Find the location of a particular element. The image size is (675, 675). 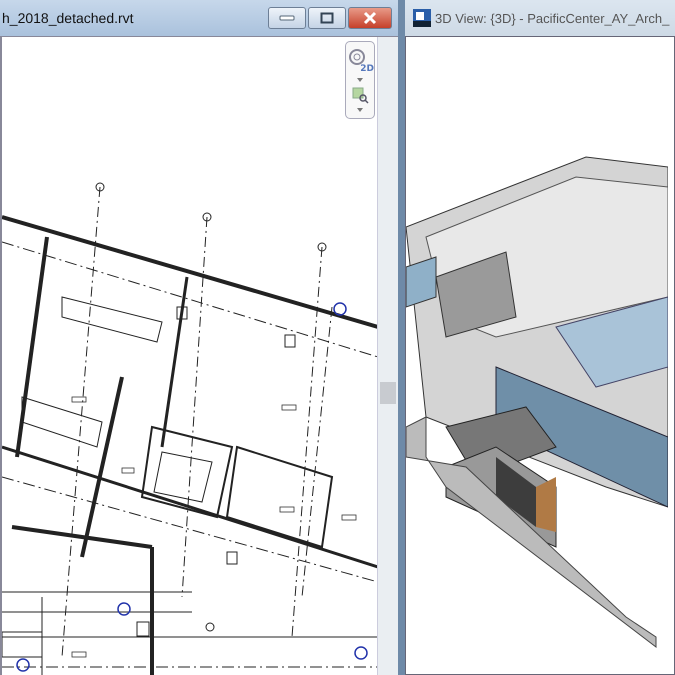

steering-wheel-icon is located at coordinates (357, 57).